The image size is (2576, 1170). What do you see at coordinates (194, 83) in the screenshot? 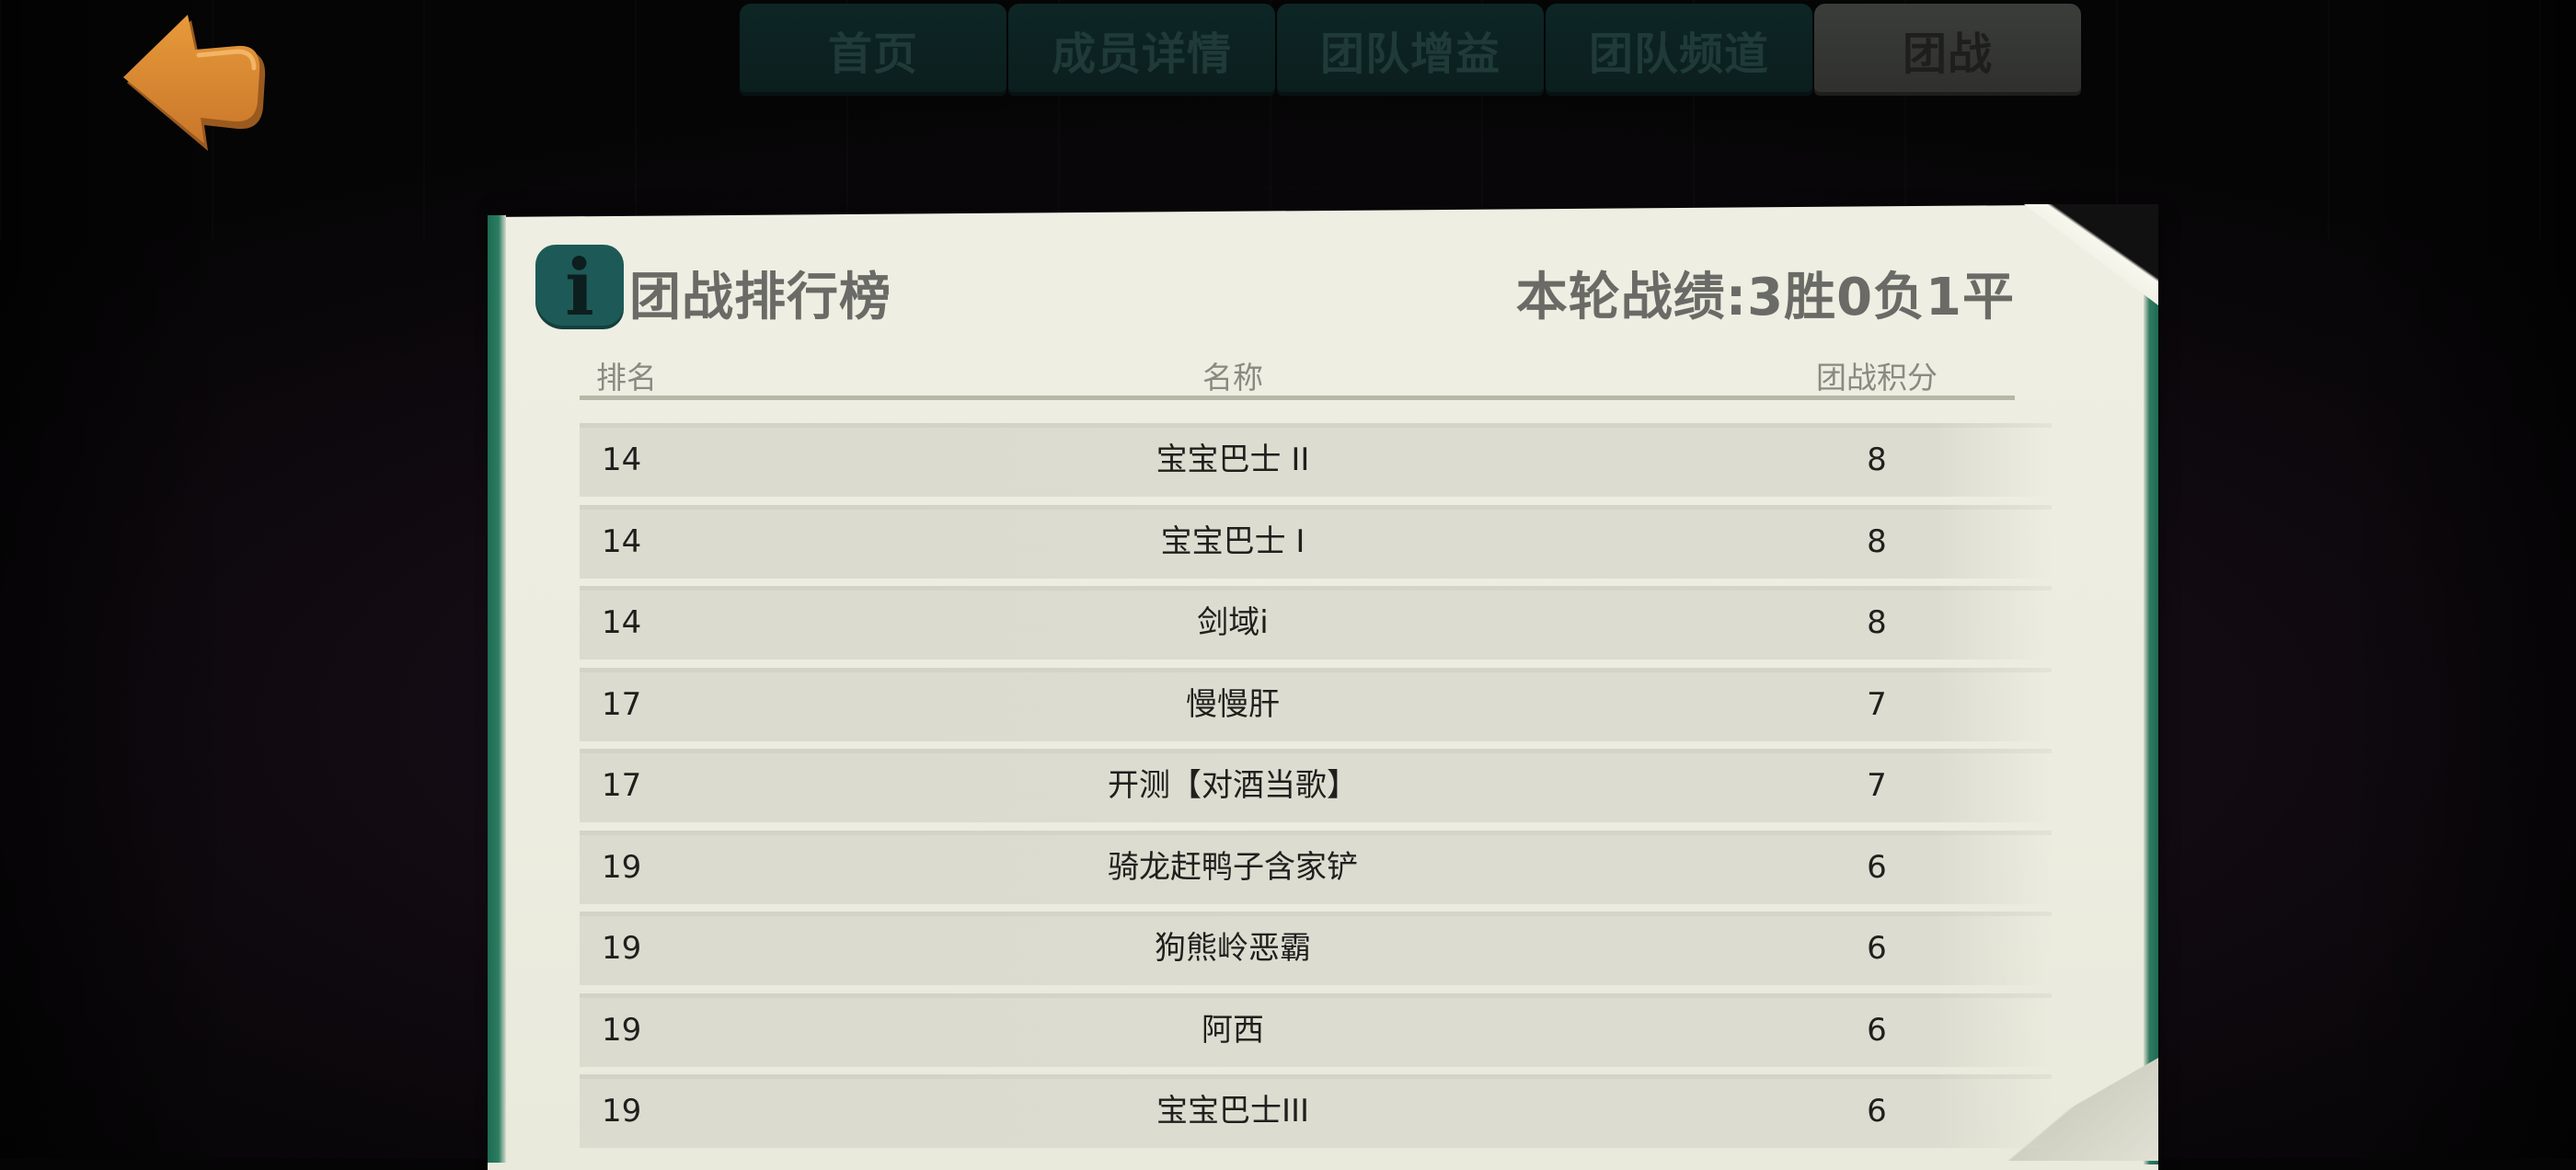
I see `back-arrow-icon` at bounding box center [194, 83].